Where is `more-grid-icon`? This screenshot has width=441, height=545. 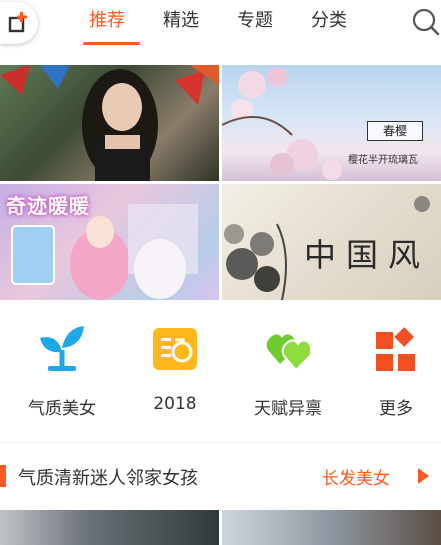
more-grid-icon is located at coordinates (395, 349).